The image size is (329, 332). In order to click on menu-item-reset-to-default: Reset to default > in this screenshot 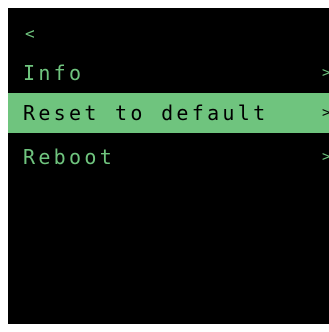, I will do `click(168, 113)`.